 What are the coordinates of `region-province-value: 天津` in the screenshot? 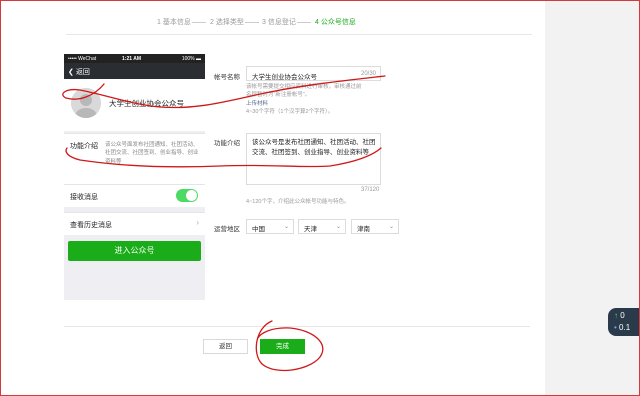 It's located at (310, 229).